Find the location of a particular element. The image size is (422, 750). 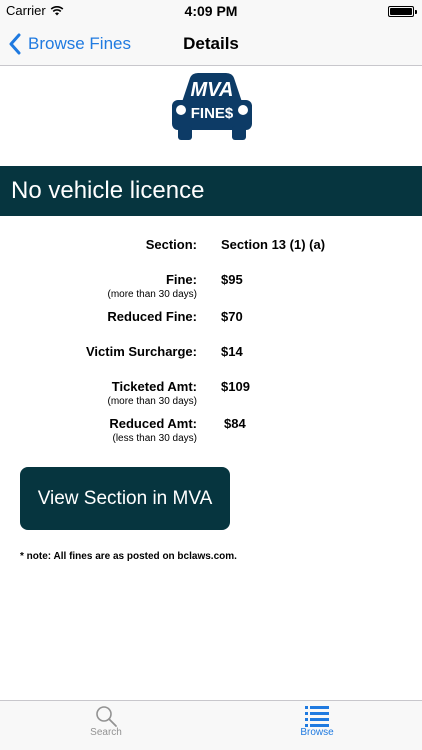

back-button-label: Browse Fines is located at coordinates (79, 43).